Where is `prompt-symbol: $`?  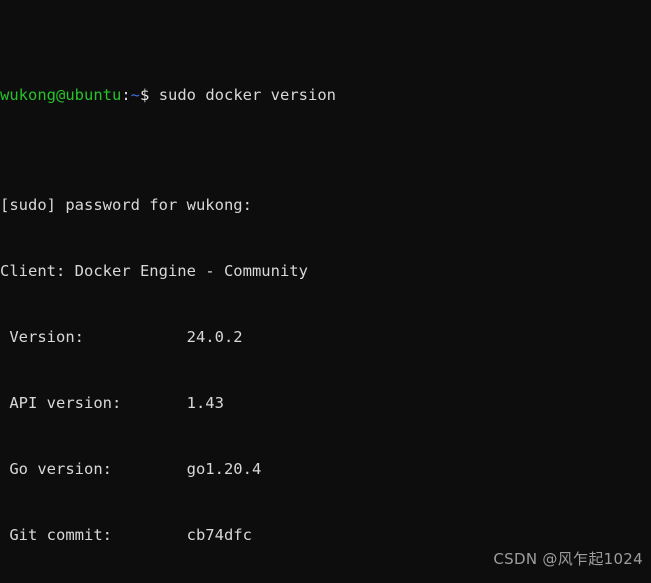
prompt-symbol: $ is located at coordinates (145, 95).